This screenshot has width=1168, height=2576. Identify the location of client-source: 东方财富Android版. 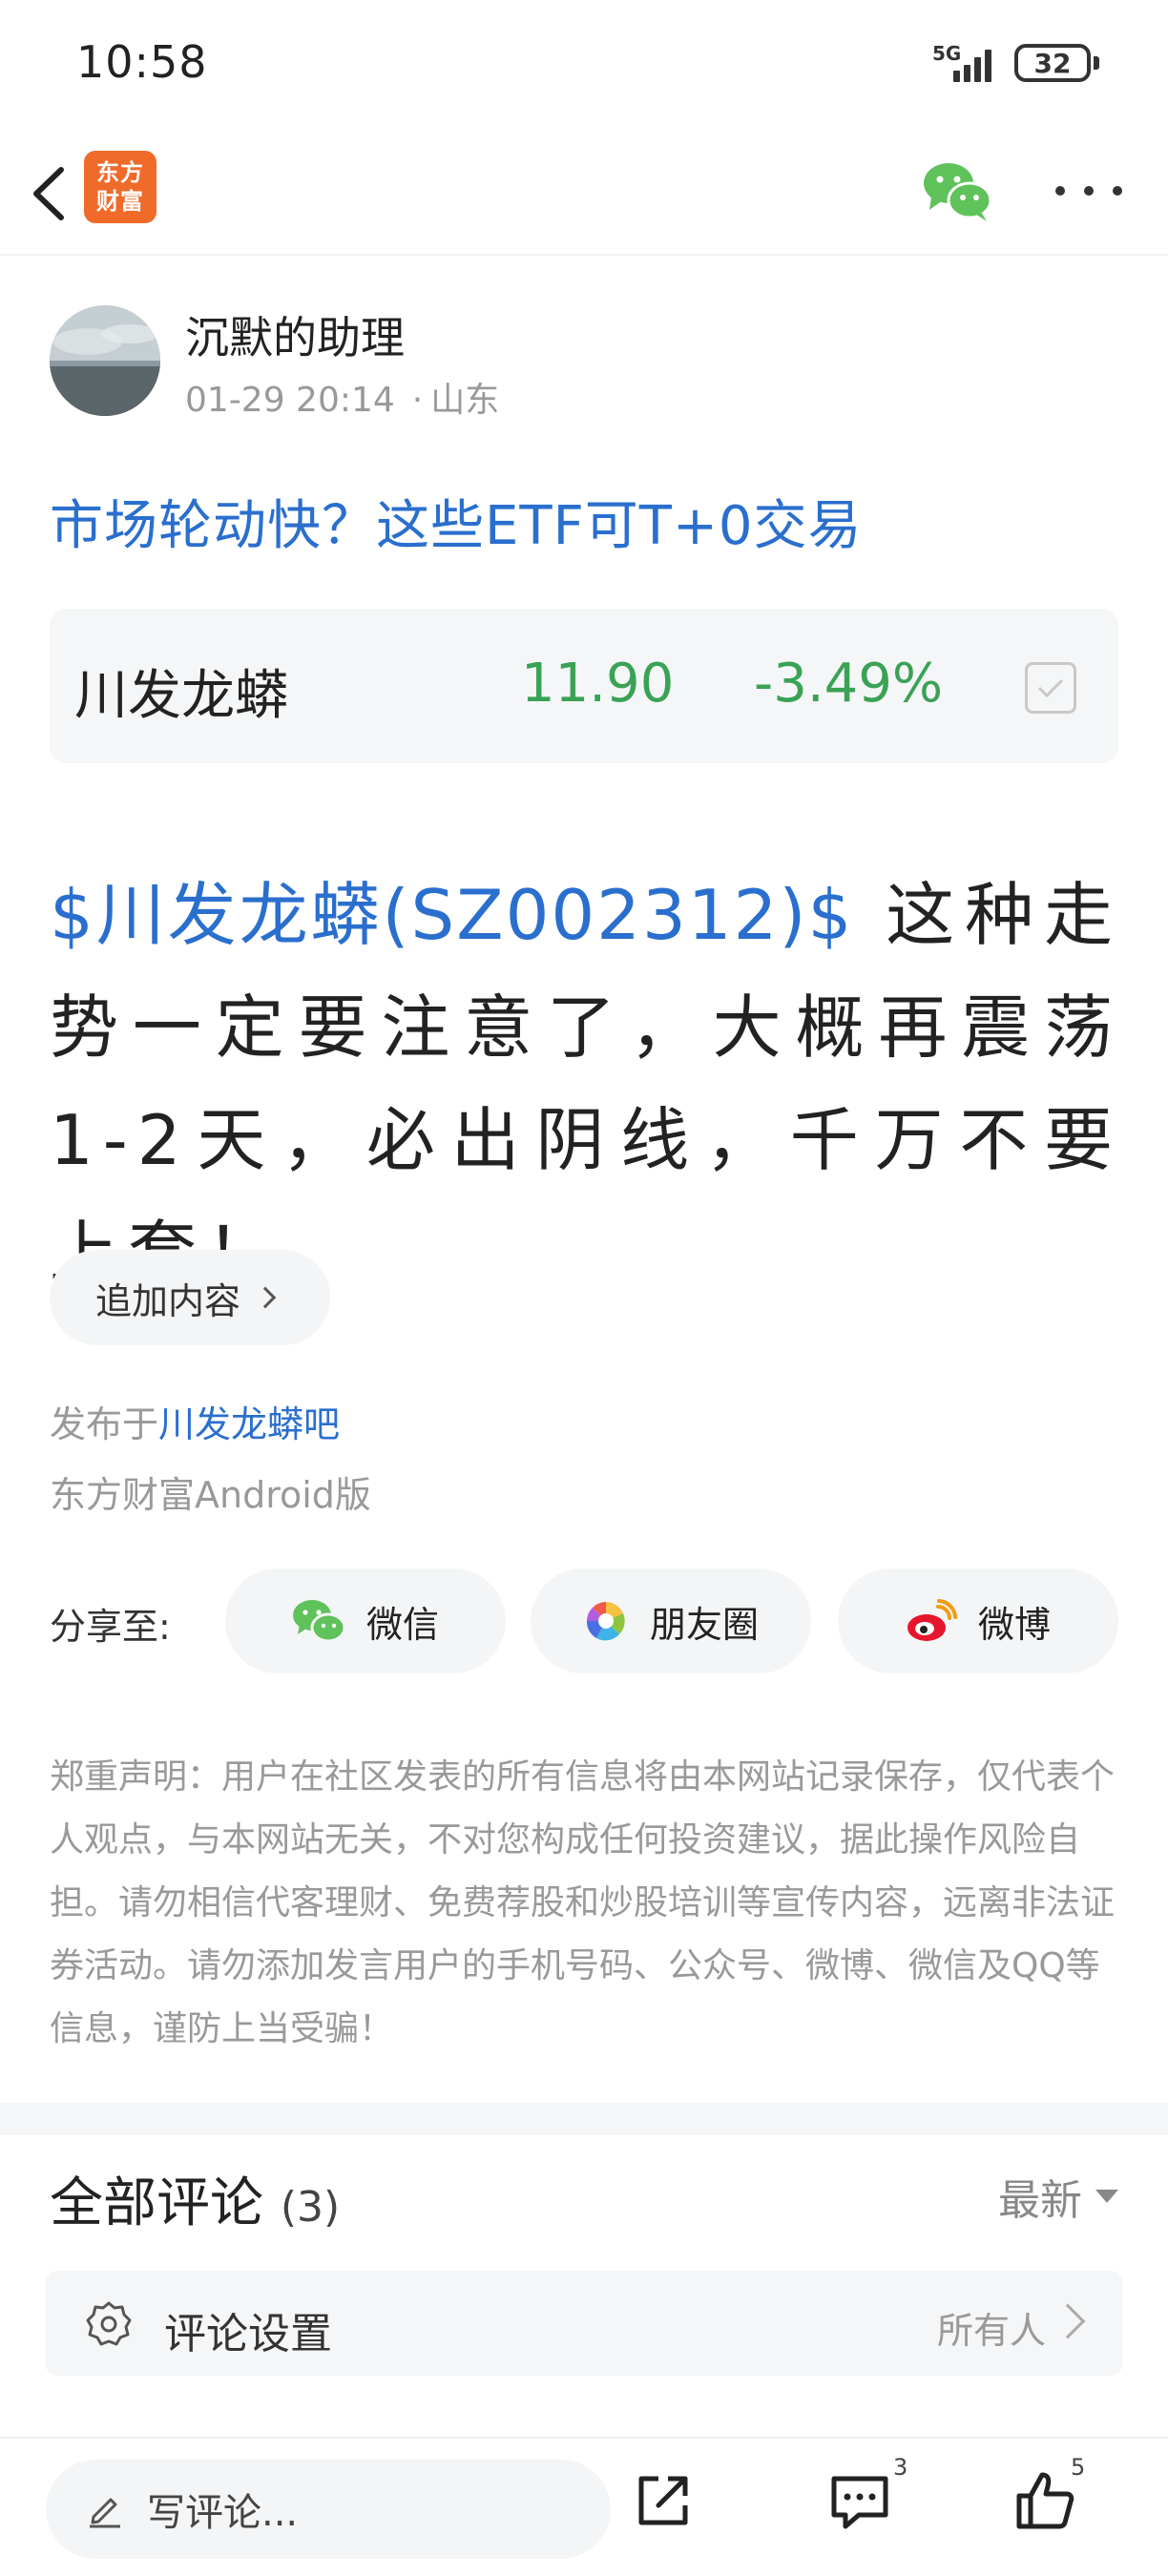
(210, 1495).